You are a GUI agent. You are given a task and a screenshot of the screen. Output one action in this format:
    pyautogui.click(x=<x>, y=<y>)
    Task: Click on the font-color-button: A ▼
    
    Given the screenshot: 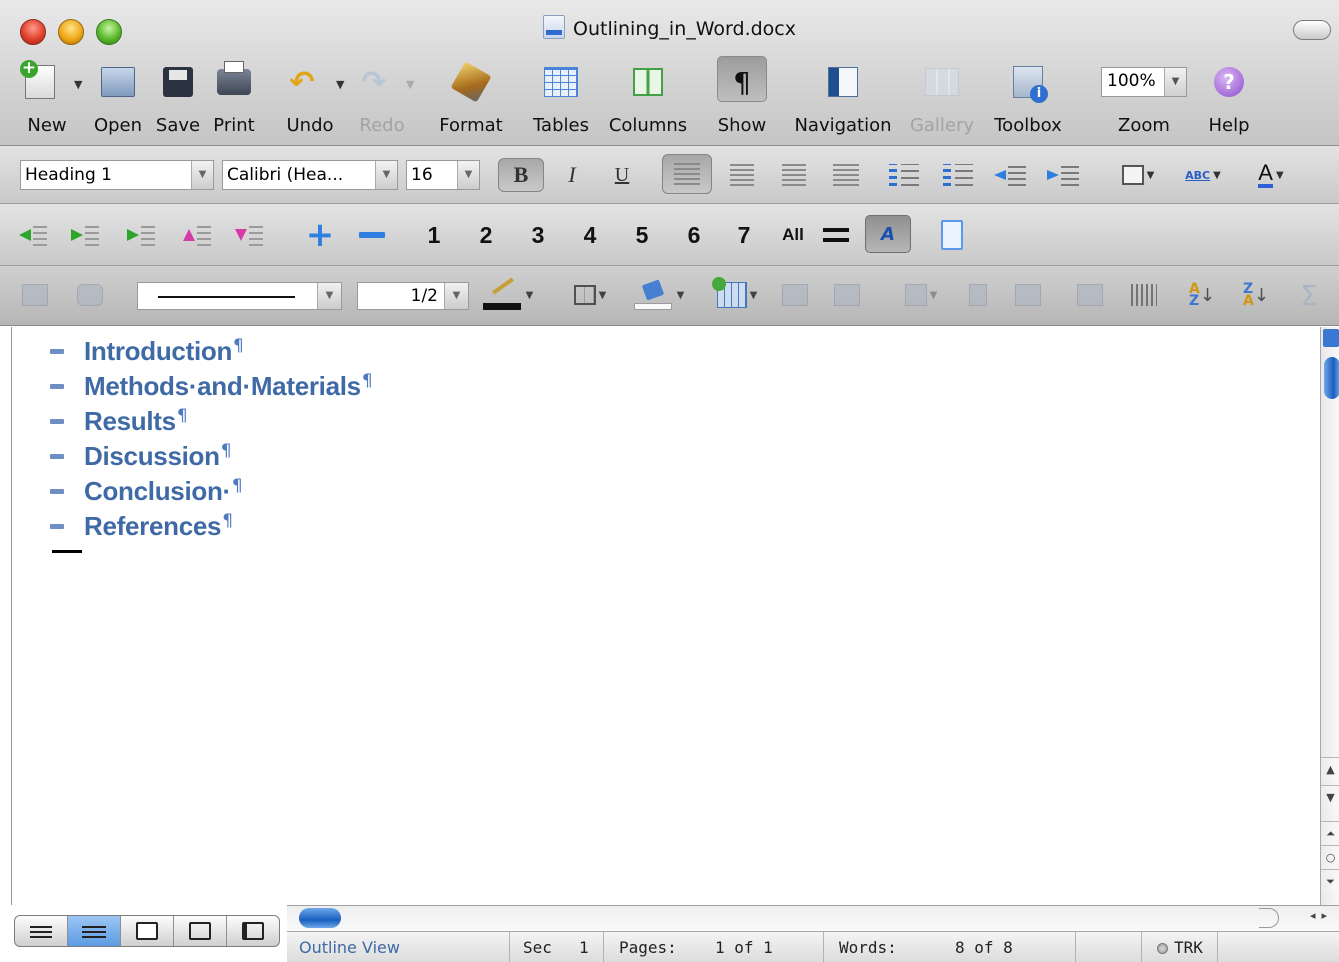 What is the action you would take?
    pyautogui.click(x=1271, y=175)
    